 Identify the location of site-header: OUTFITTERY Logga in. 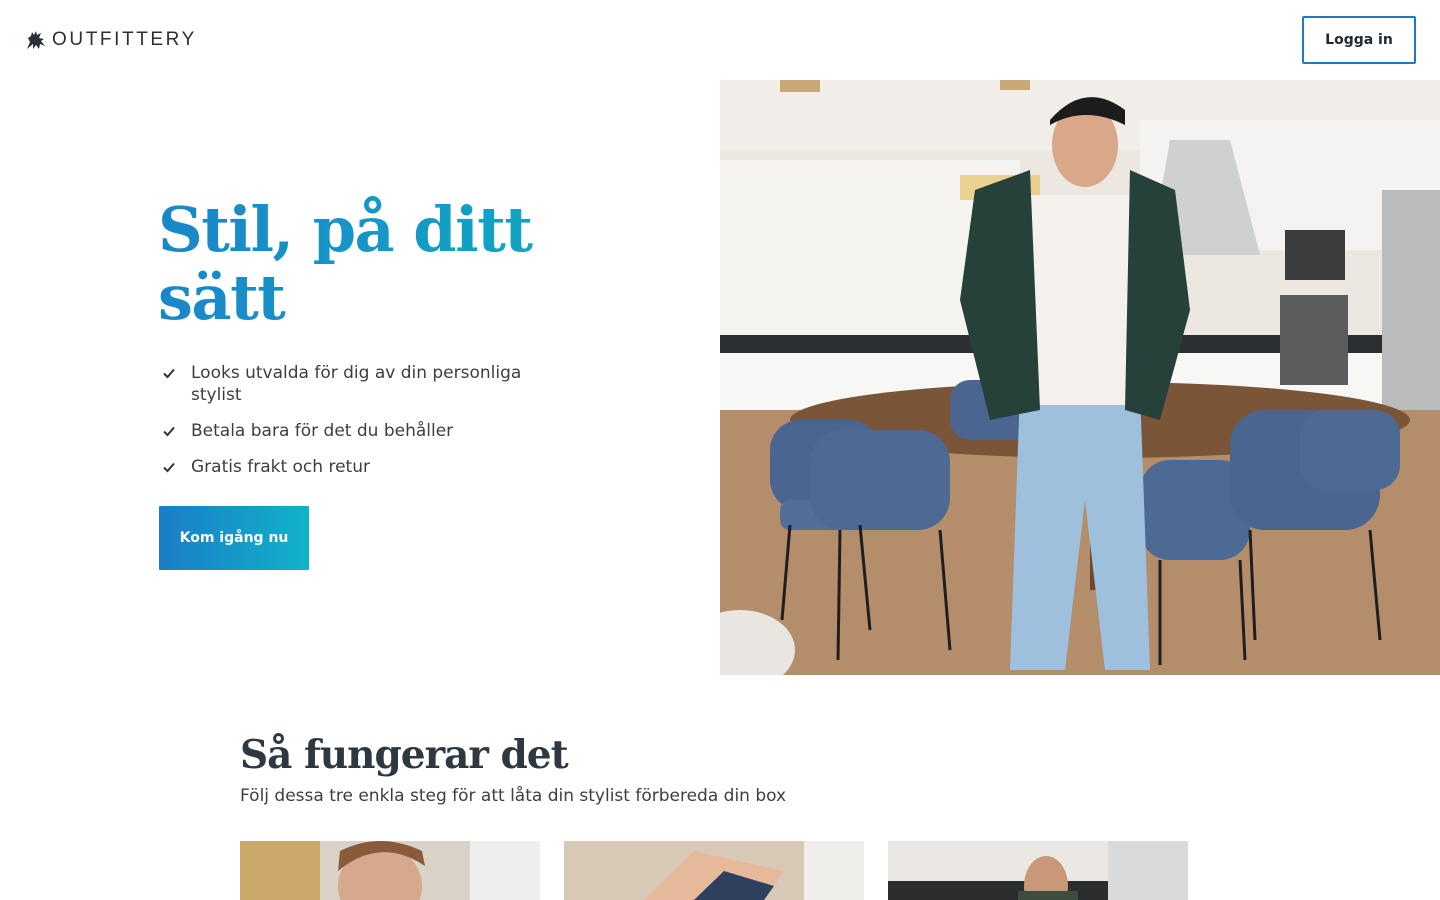
(720, 40).